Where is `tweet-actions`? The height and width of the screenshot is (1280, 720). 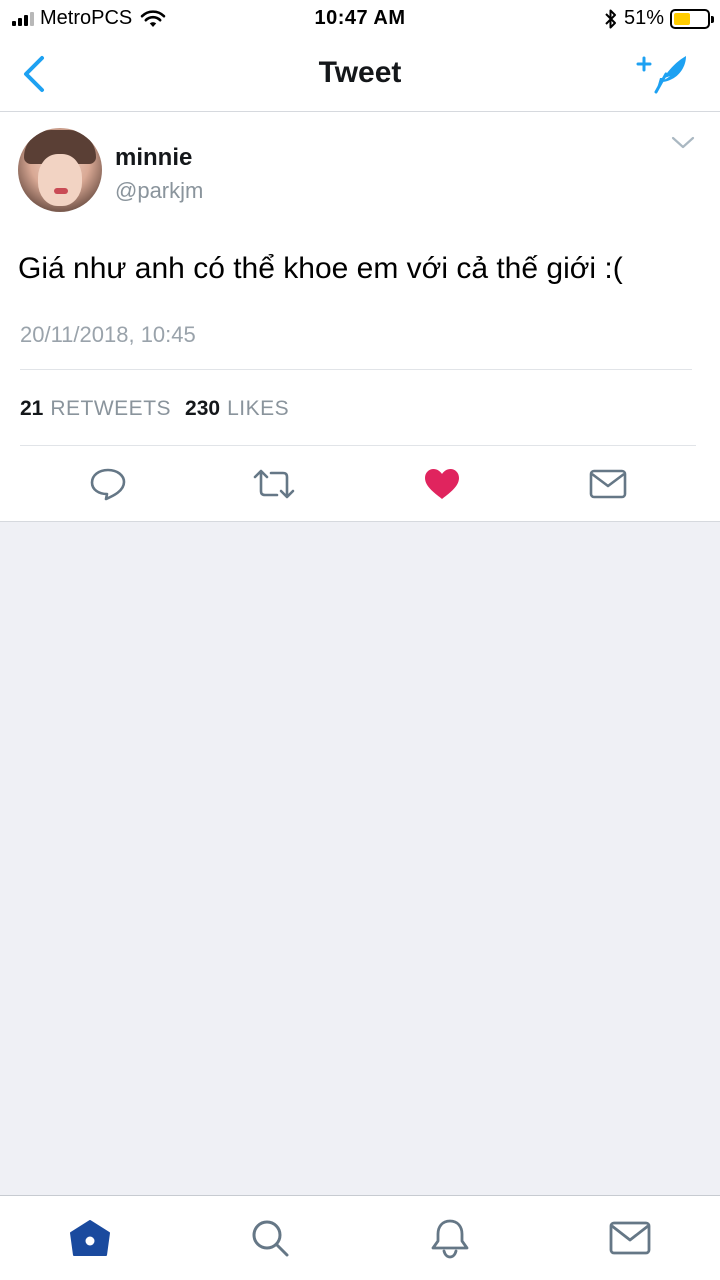
tweet-actions is located at coordinates (360, 485).